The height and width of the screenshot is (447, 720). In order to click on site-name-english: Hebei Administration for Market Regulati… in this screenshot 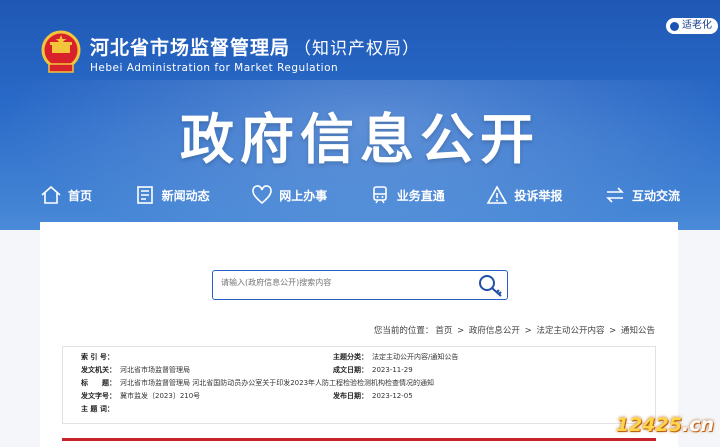, I will do `click(214, 68)`.